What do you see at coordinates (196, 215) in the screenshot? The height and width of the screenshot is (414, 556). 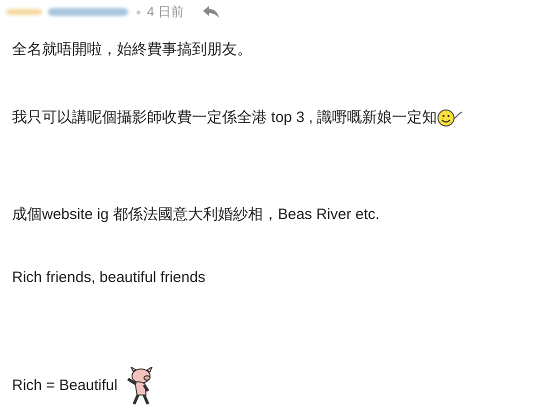 I see `post-text: 成個website ig 都係法國意大利婚紗相，Beas River etc.` at bounding box center [196, 215].